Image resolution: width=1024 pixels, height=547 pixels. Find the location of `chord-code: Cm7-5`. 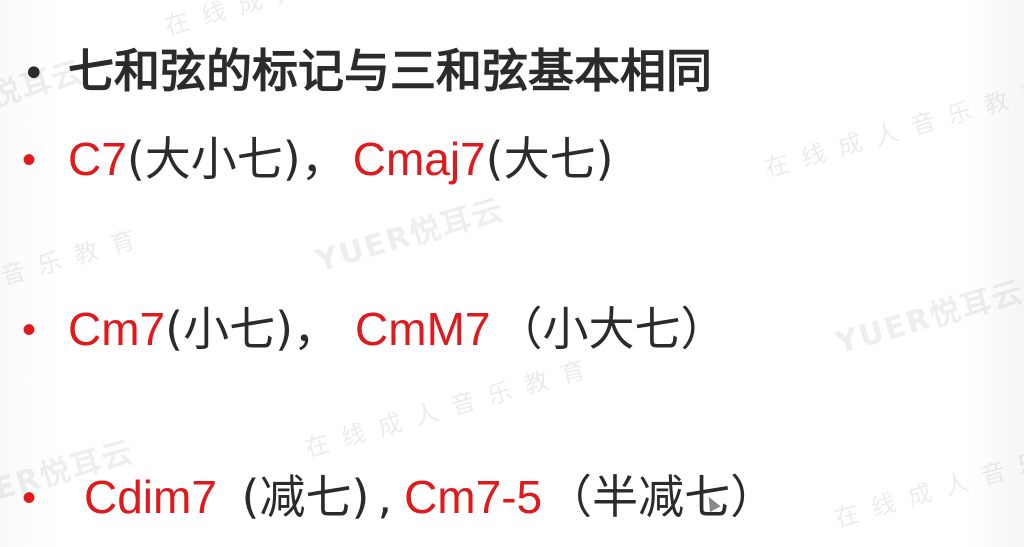

chord-code: Cm7-5 is located at coordinates (473, 497).